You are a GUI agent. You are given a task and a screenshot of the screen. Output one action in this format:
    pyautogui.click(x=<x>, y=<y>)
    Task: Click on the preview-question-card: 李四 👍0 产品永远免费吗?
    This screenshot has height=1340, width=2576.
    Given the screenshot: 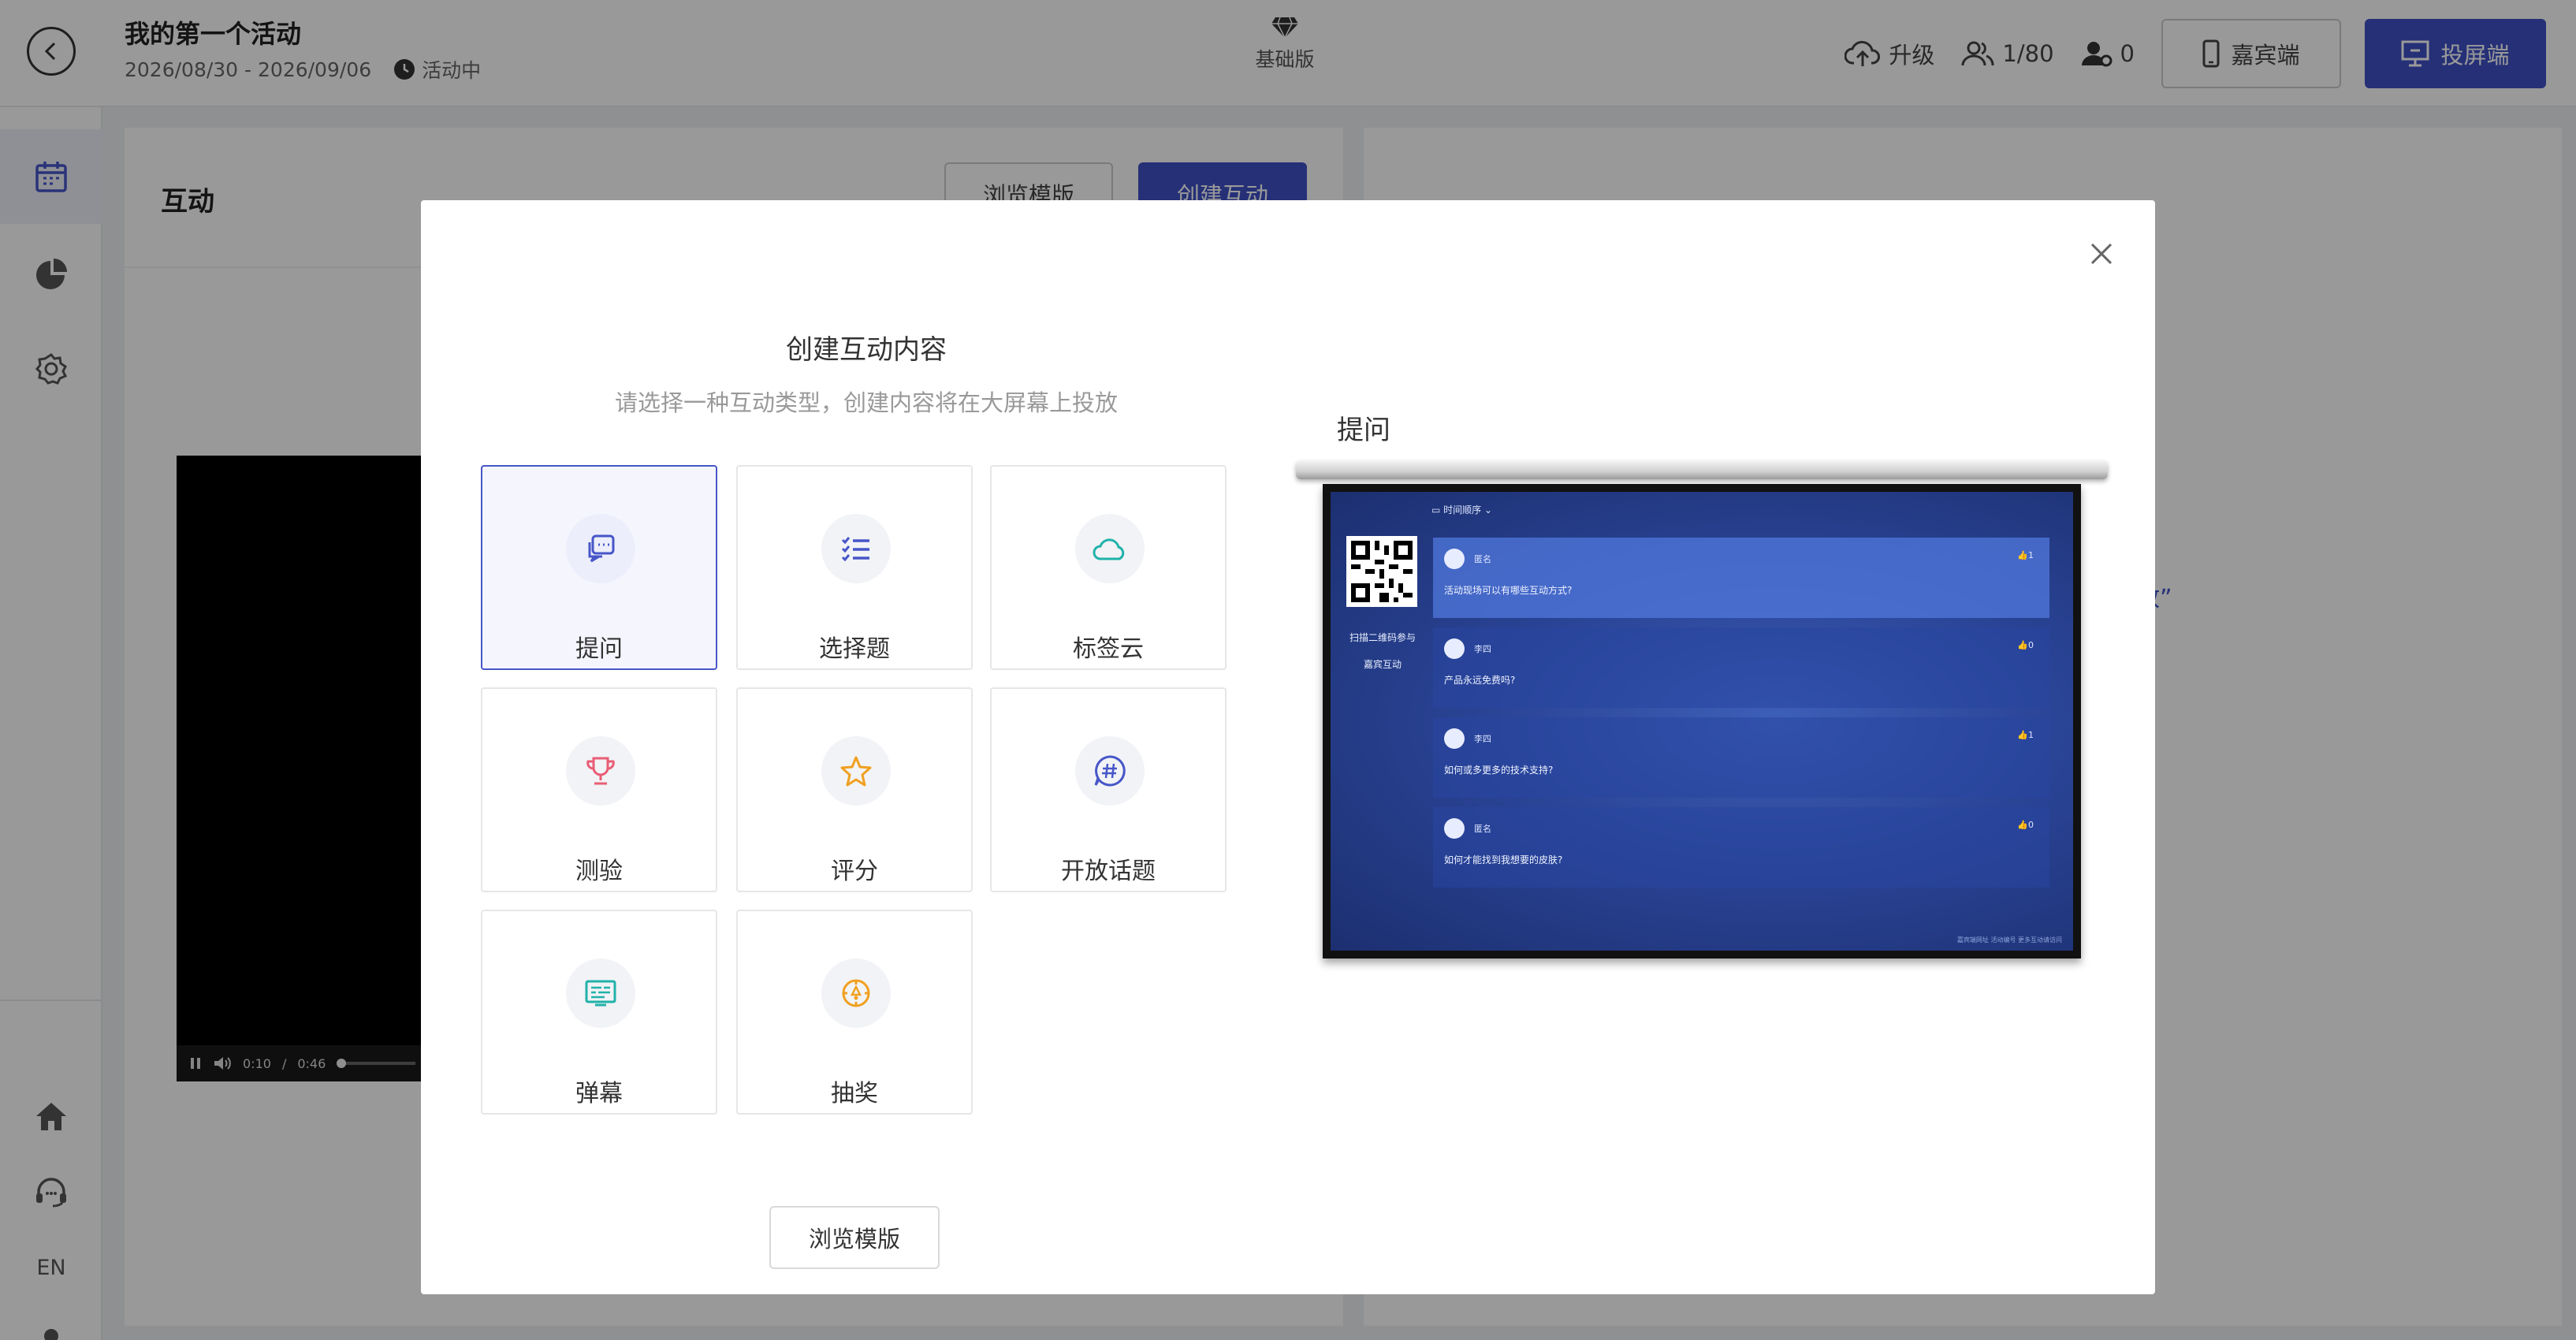 What is the action you would take?
    pyautogui.click(x=1741, y=667)
    